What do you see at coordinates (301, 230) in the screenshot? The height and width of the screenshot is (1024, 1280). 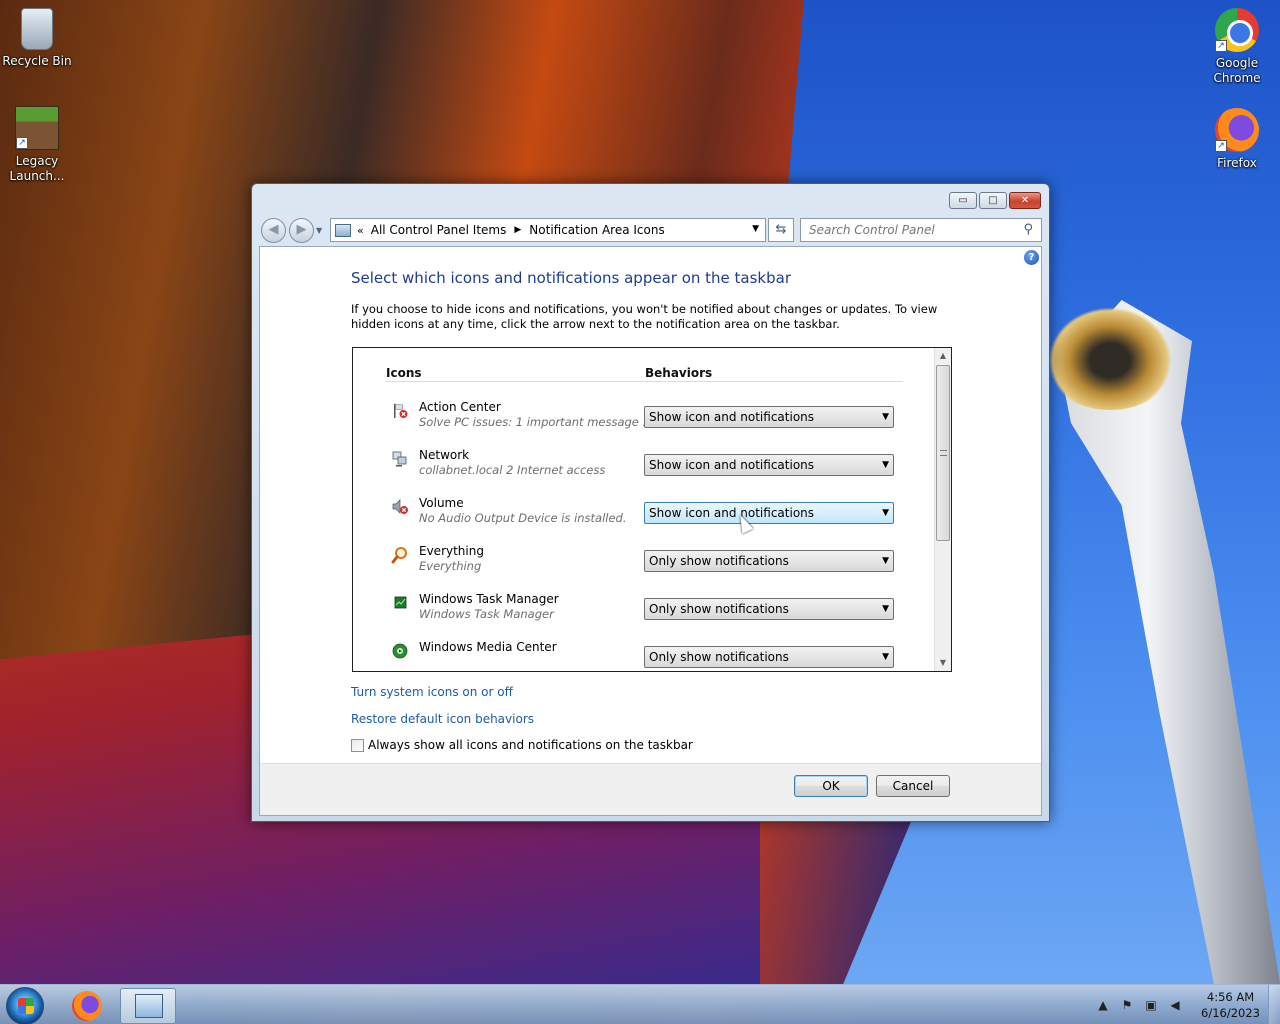 I see `forward-button: ▶` at bounding box center [301, 230].